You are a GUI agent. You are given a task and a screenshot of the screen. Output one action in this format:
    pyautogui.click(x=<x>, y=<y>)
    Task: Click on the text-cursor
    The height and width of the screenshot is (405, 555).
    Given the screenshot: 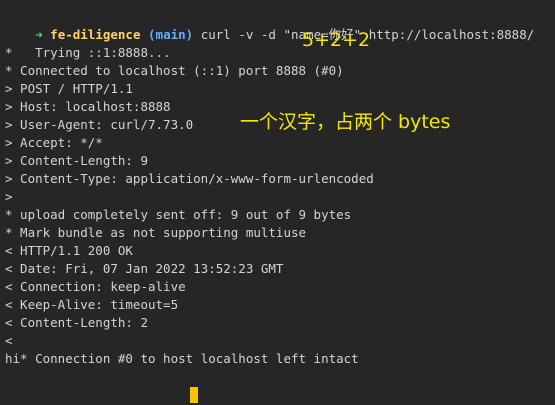 What is the action you would take?
    pyautogui.click(x=194, y=395)
    